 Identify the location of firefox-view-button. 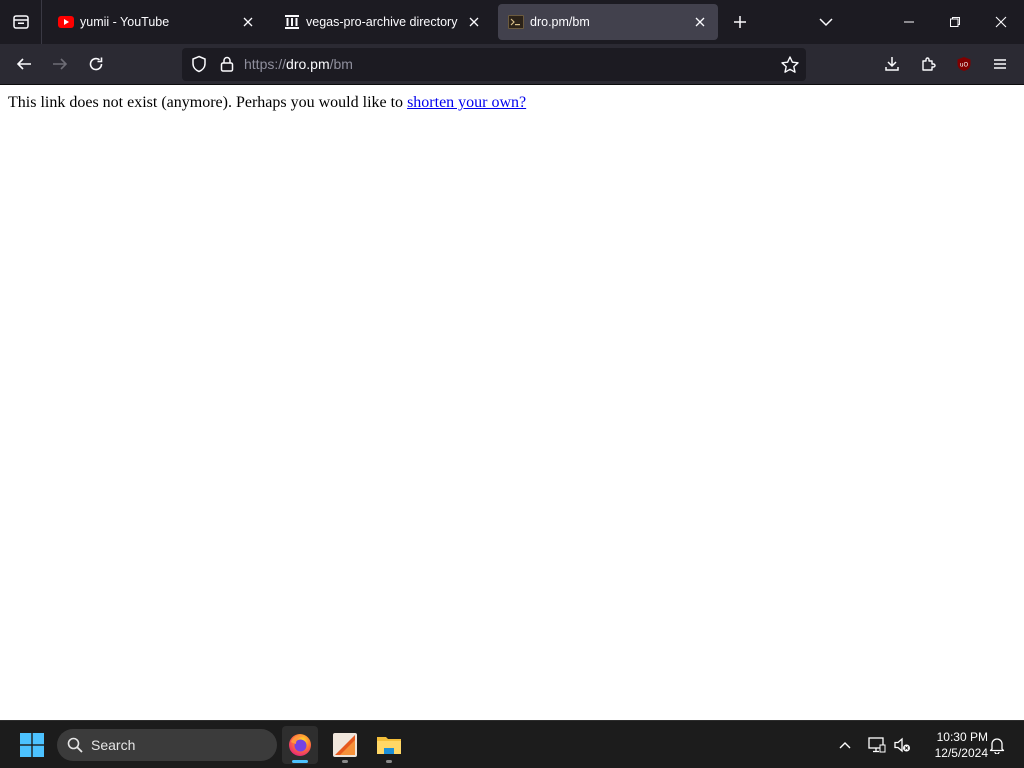
(21, 22).